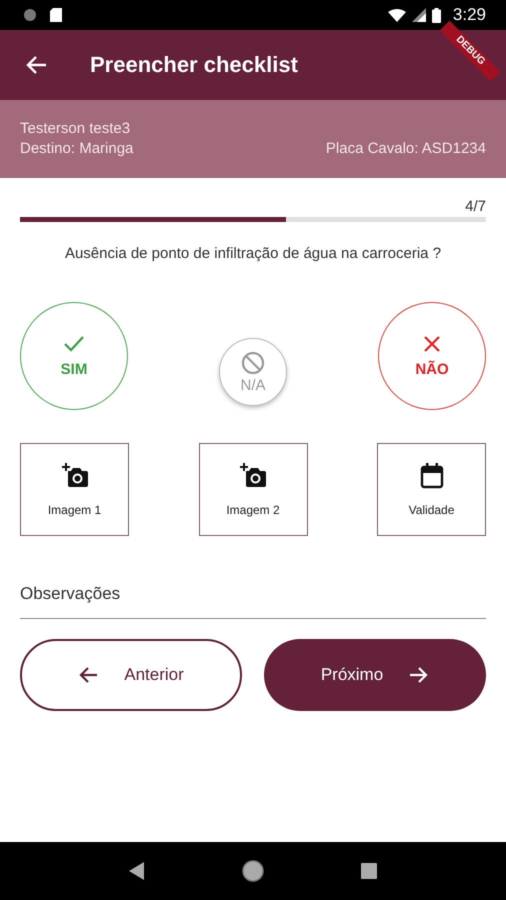 The image size is (506, 900). What do you see at coordinates (253, 253) in the screenshot?
I see `question-text: Ausência de ponto de infiltração de água na carroceria ?` at bounding box center [253, 253].